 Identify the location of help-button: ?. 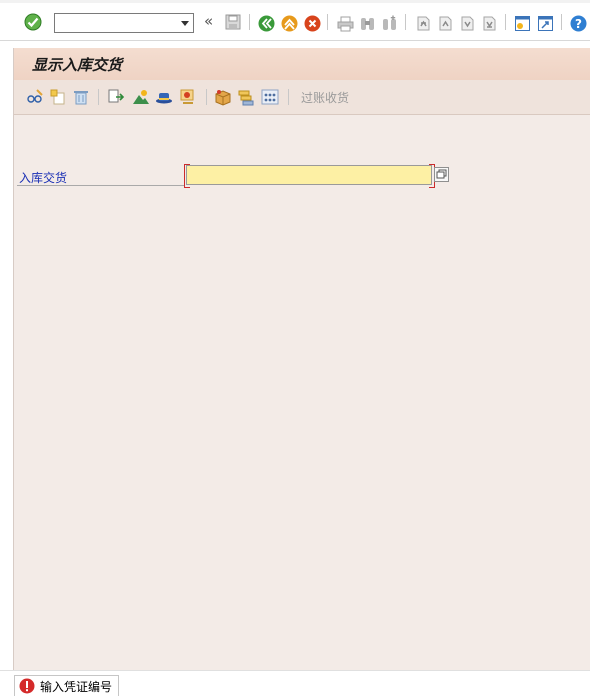
(578, 23).